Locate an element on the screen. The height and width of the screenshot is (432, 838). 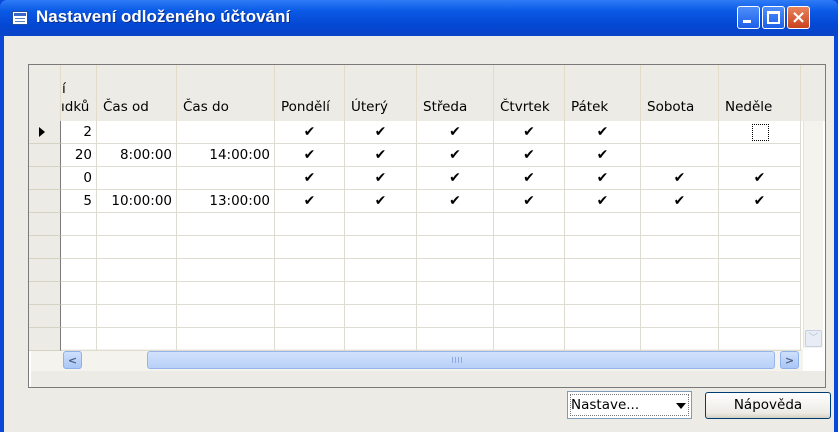
column-header-rows: í ıdků is located at coordinates (79, 93).